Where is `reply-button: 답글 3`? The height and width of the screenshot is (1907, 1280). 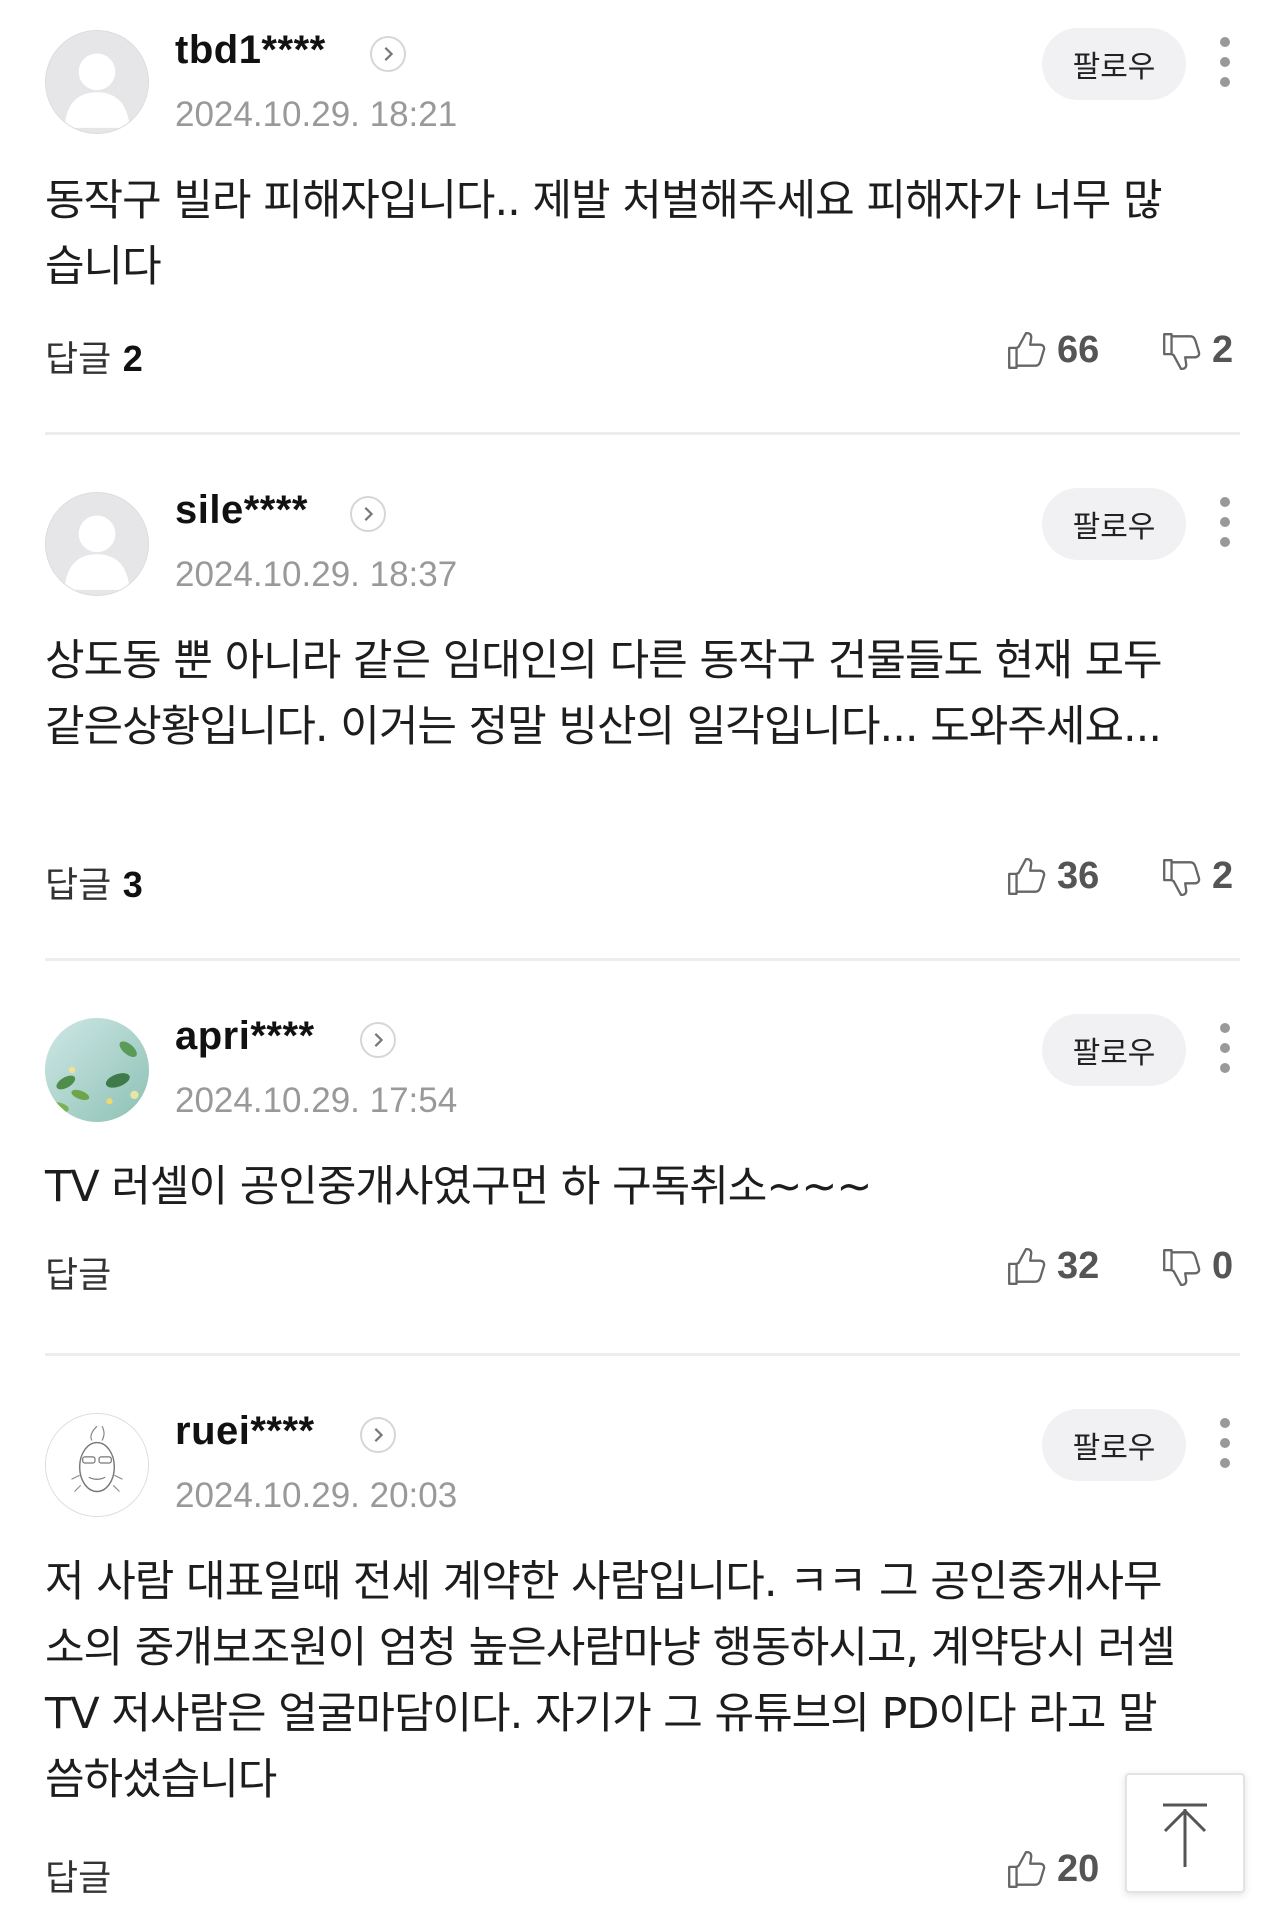 reply-button: 답글 3 is located at coordinates (94, 882).